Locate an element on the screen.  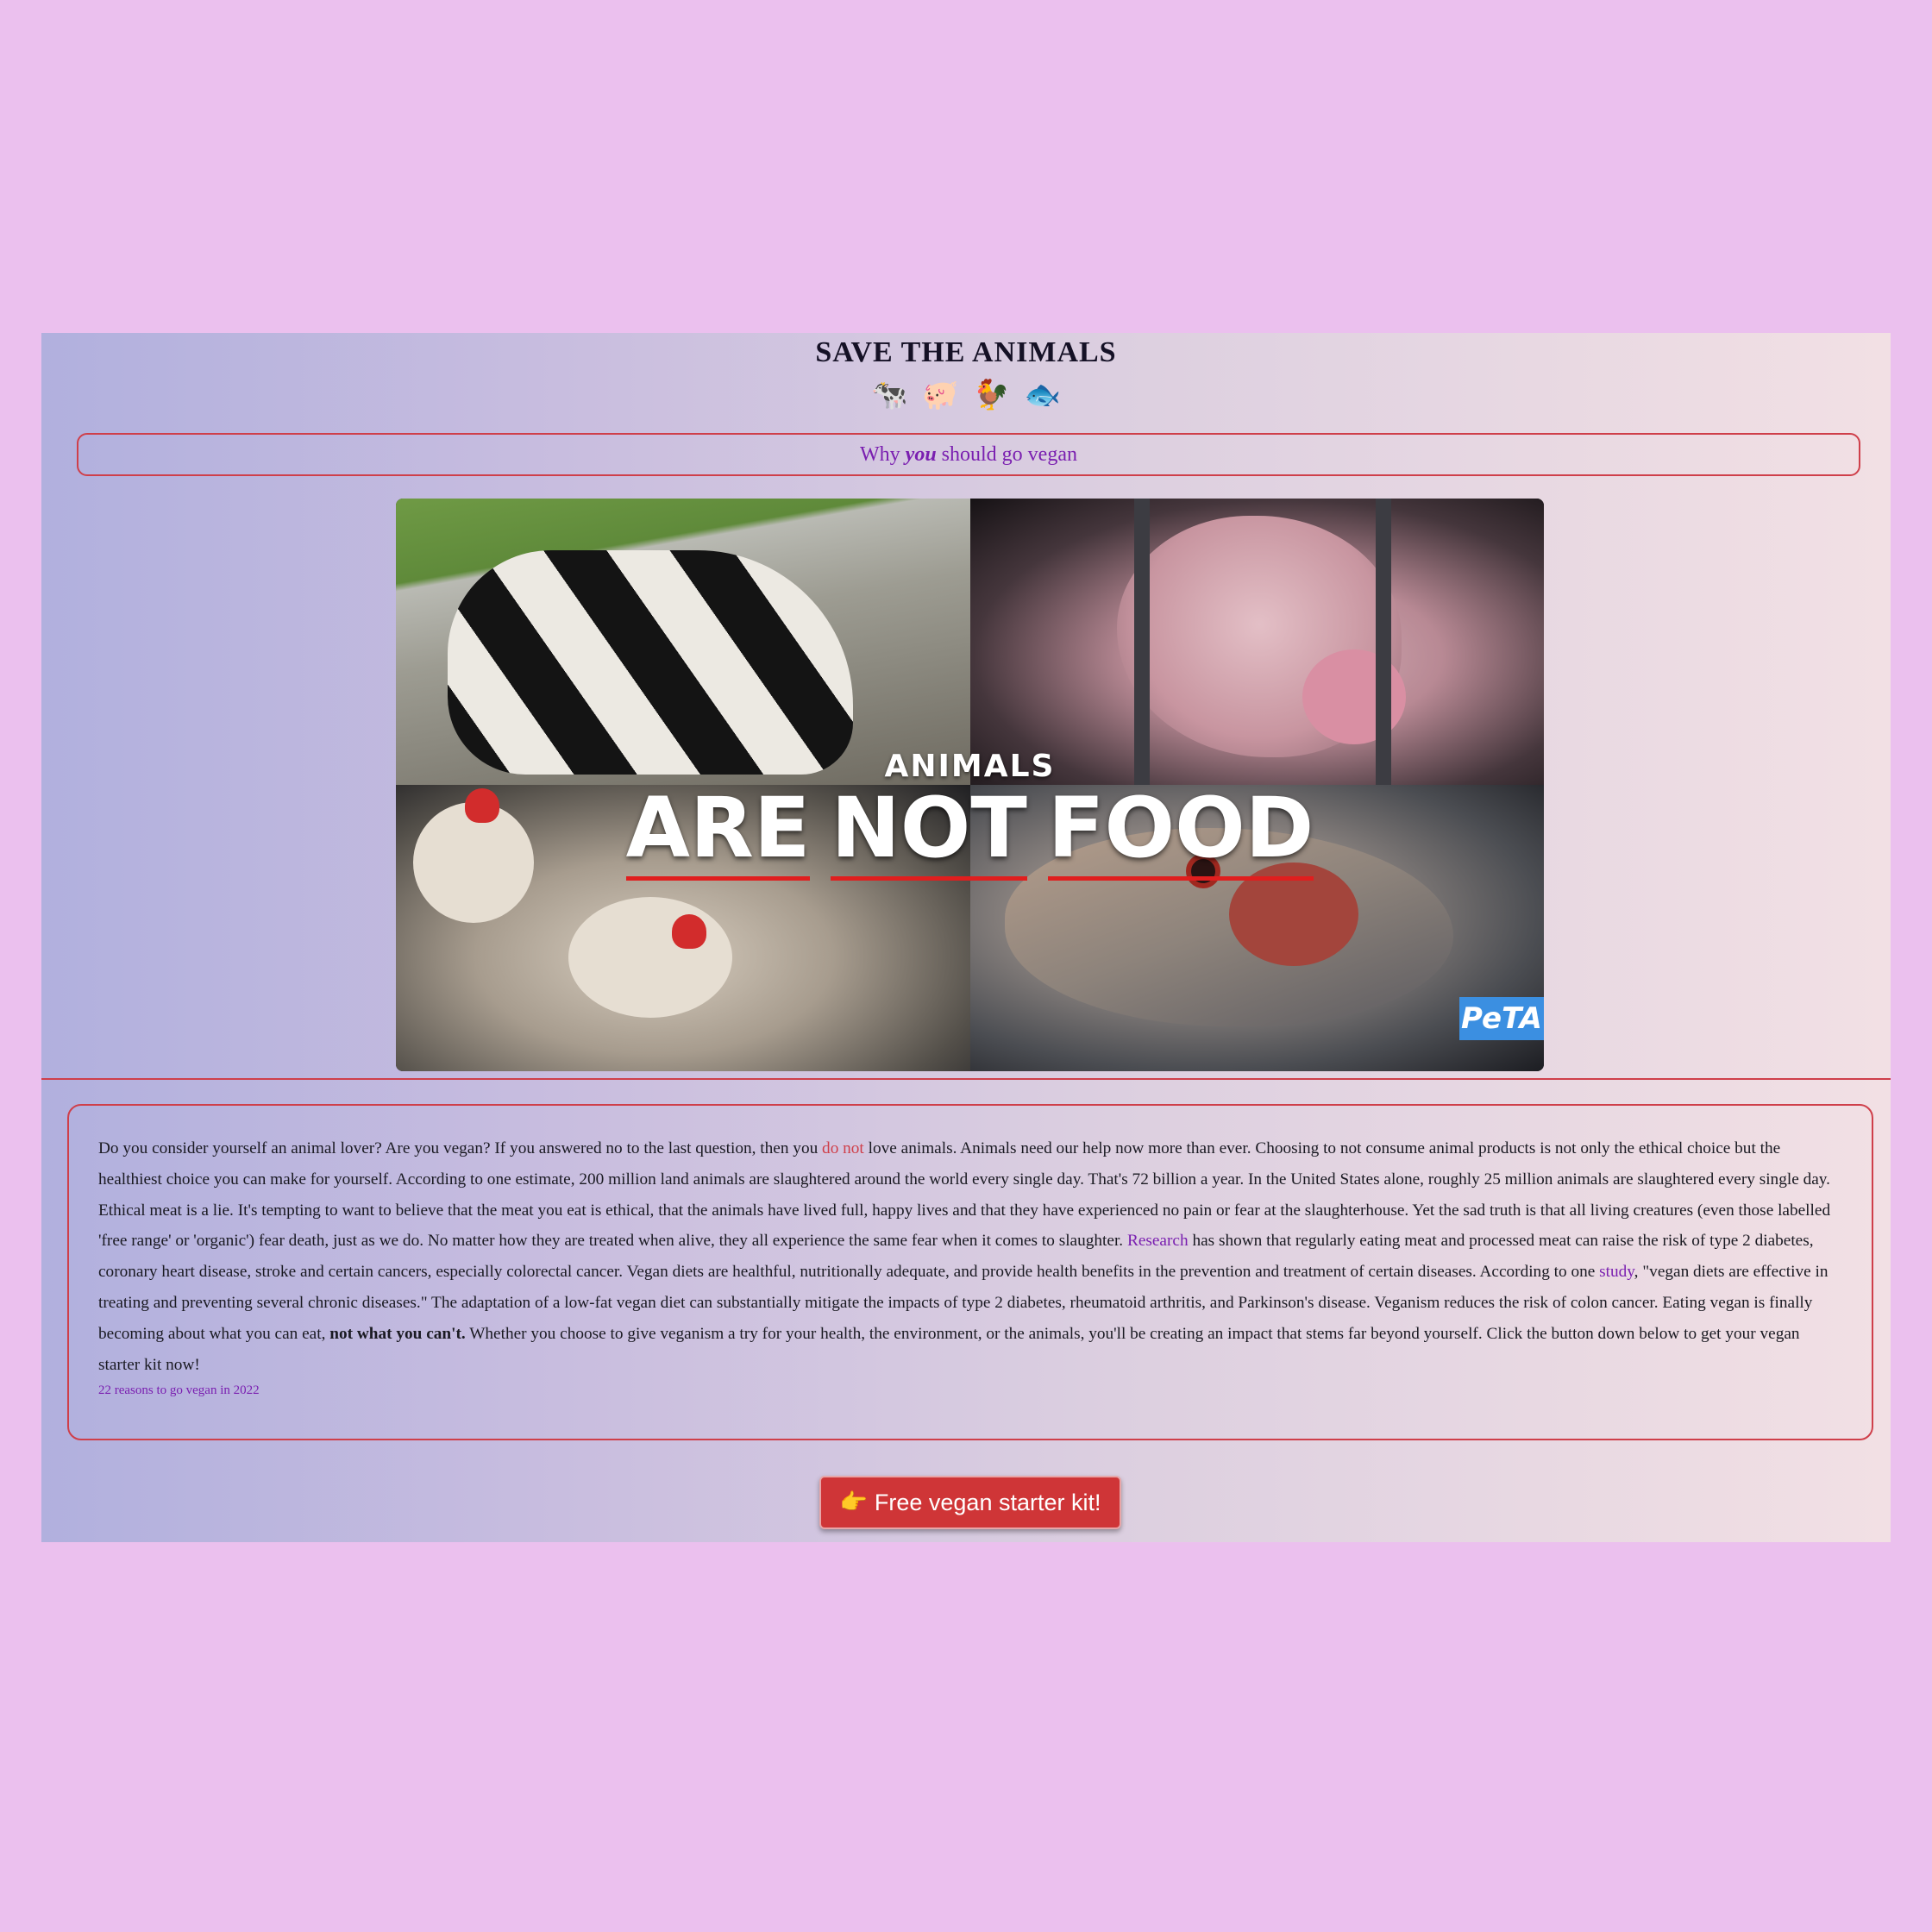
research-link: Research is located at coordinates (1158, 1241).